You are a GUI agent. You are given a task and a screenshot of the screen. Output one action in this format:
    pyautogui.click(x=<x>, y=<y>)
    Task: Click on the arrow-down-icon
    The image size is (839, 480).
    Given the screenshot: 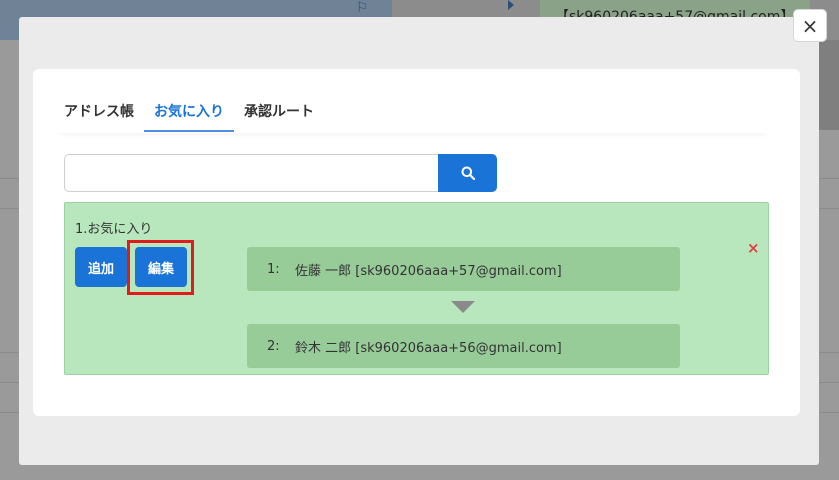 What is the action you would take?
    pyautogui.click(x=463, y=307)
    